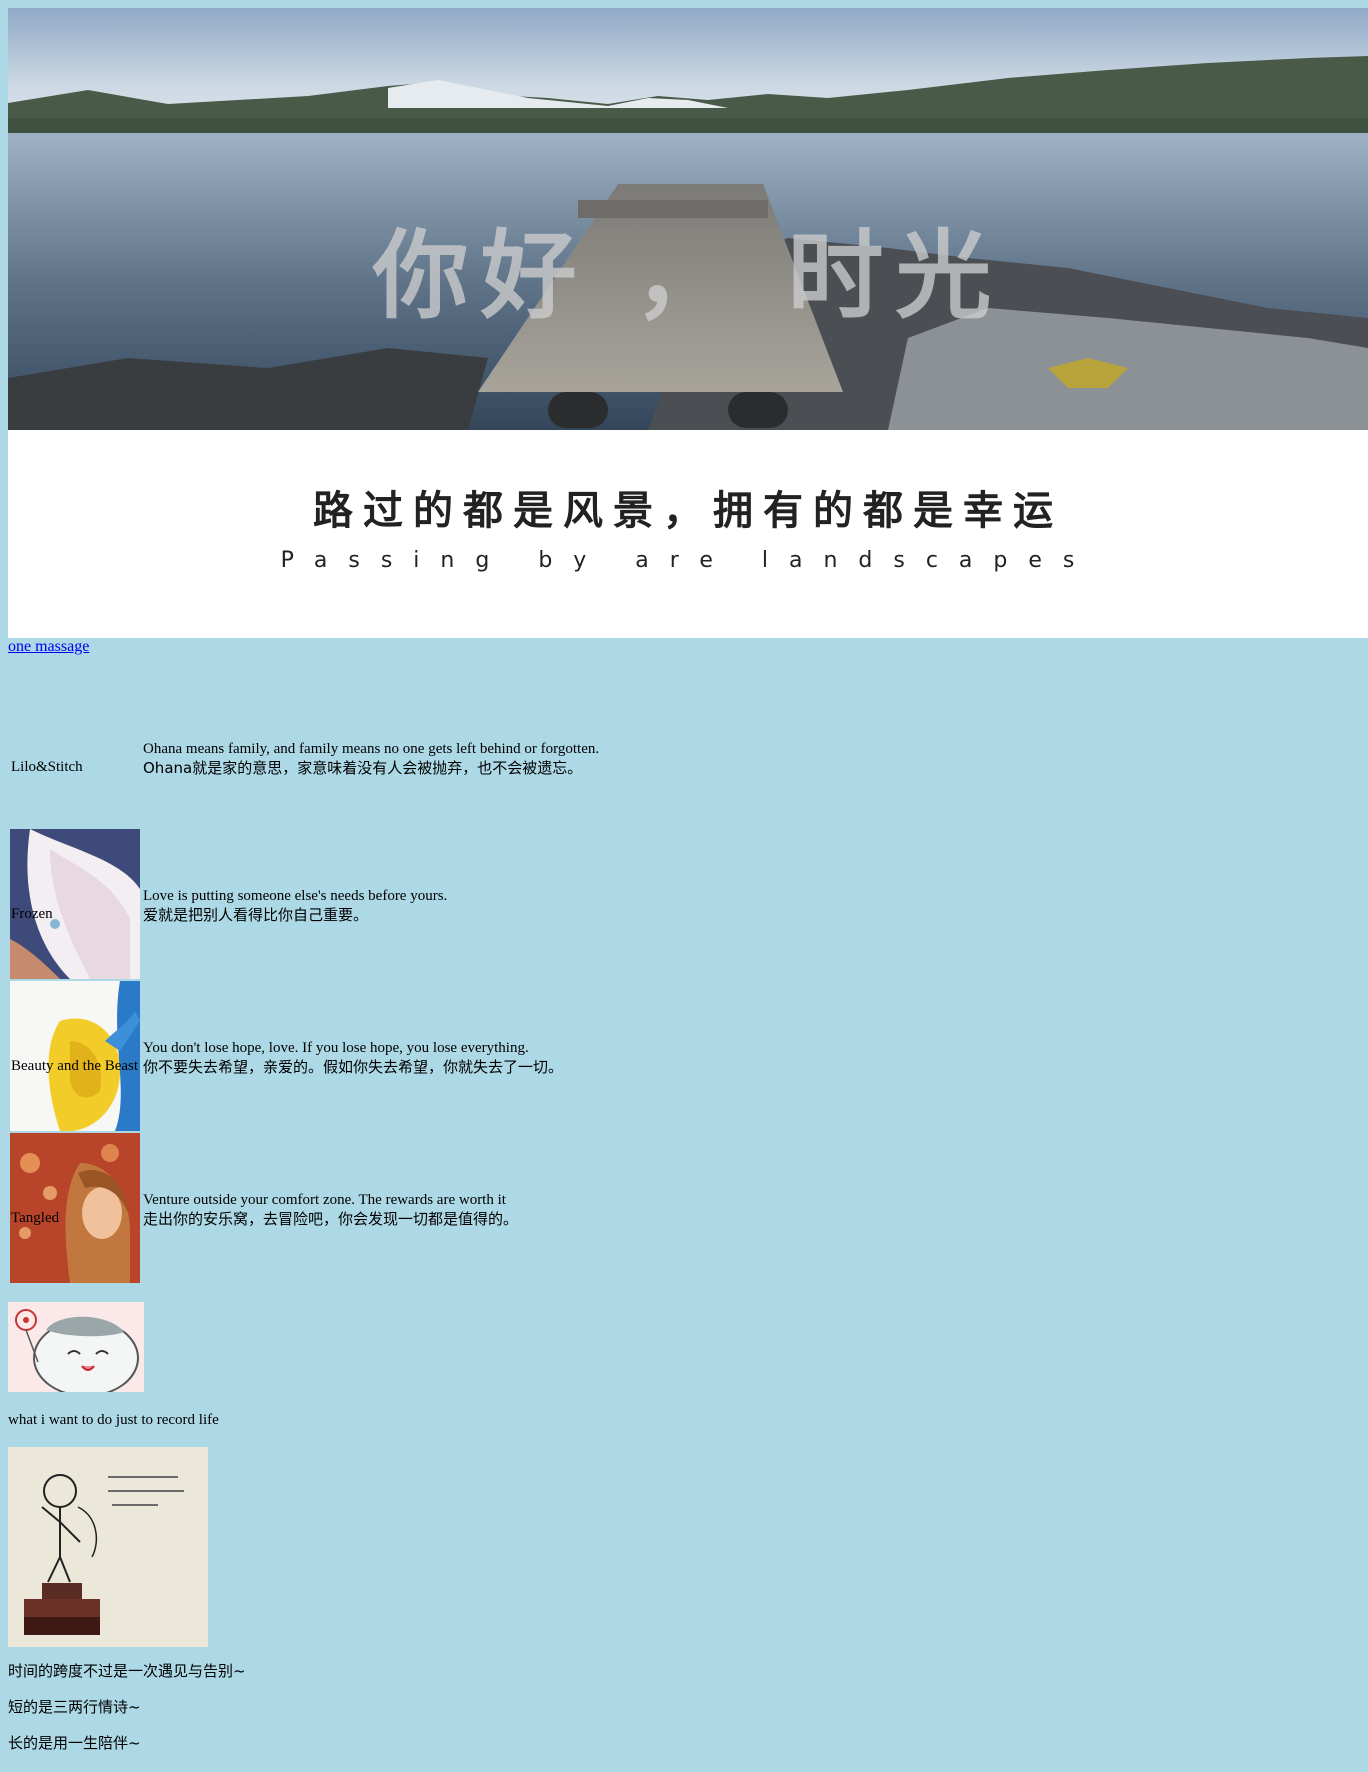 This screenshot has height=1772, width=1368. What do you see at coordinates (75, 757) in the screenshot?
I see `quote-image-cell: Lilo&Stitch` at bounding box center [75, 757].